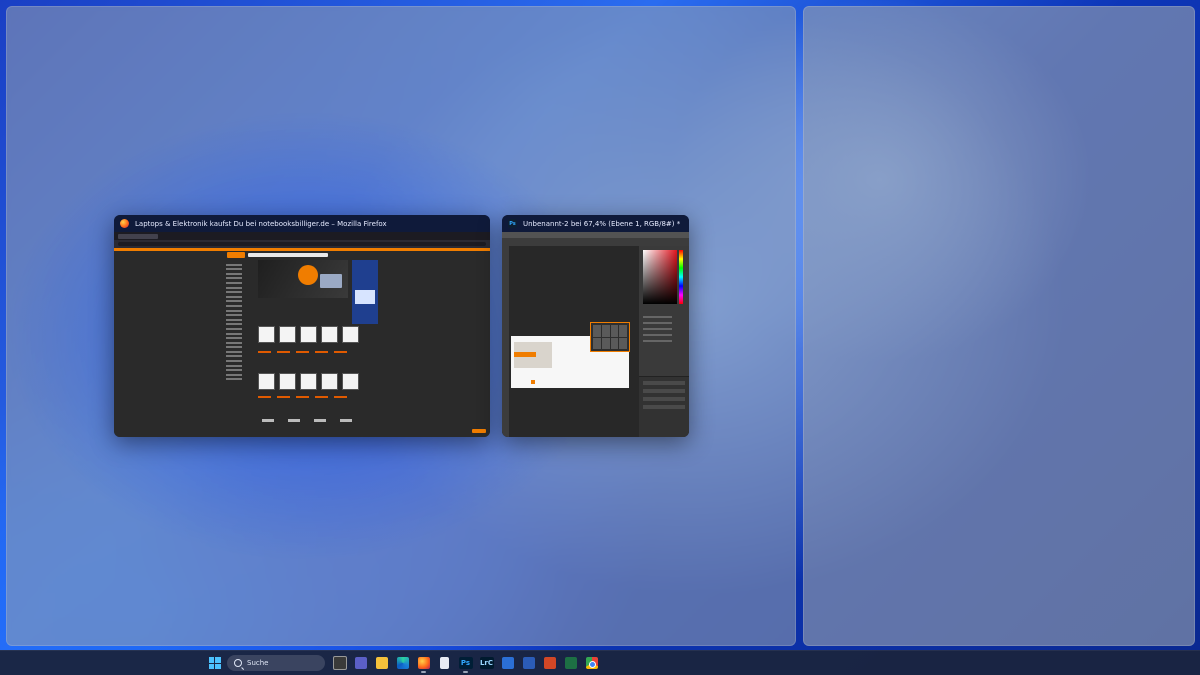  I want to click on advert-window, so click(365, 297).